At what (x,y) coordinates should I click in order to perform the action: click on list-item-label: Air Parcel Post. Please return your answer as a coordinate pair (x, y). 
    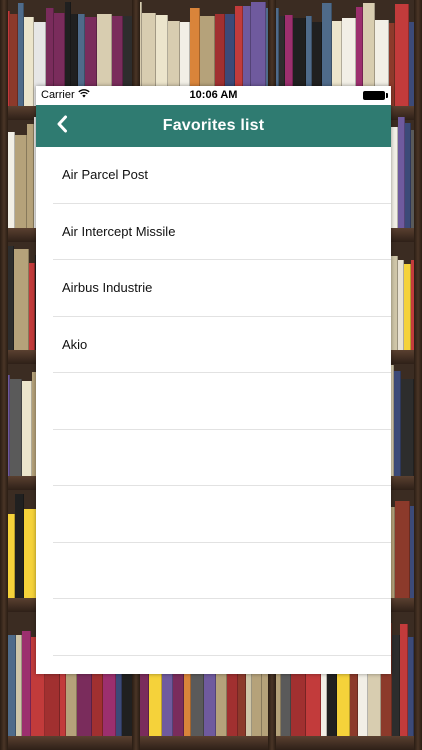
    Looking at the image, I should click on (105, 175).